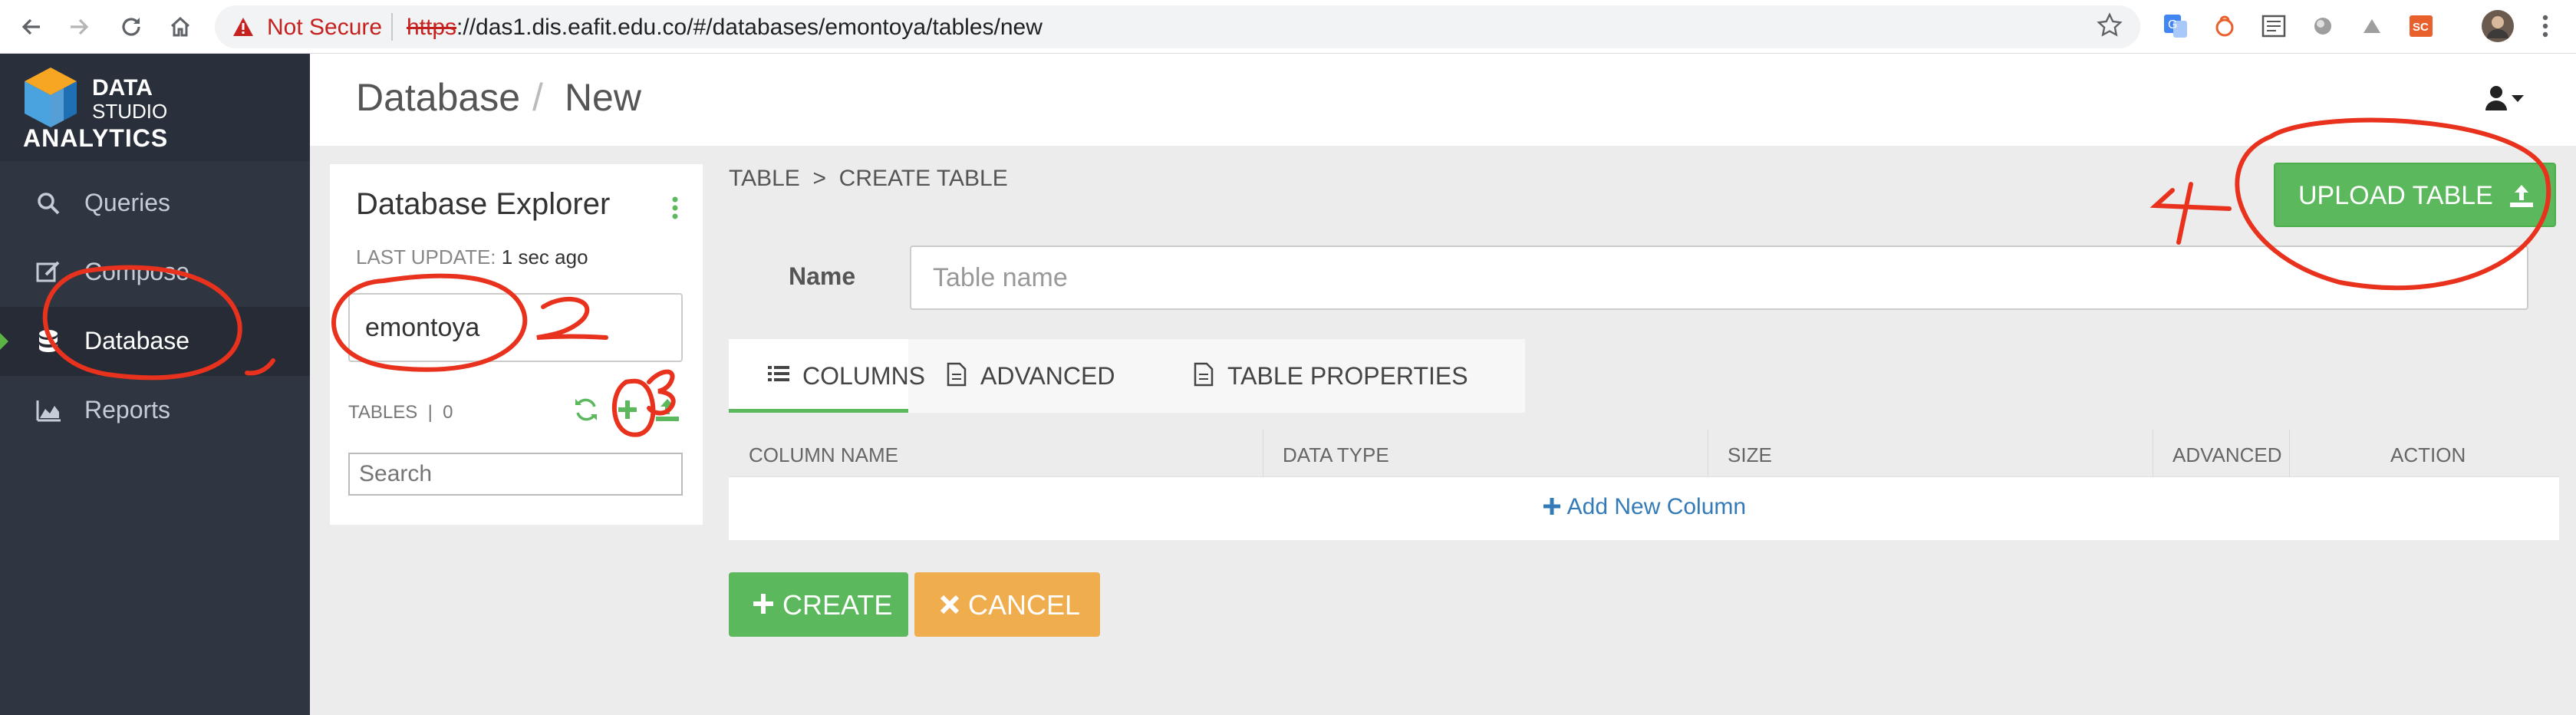 This screenshot has height=715, width=2576. I want to click on add-table-icon, so click(627, 410).